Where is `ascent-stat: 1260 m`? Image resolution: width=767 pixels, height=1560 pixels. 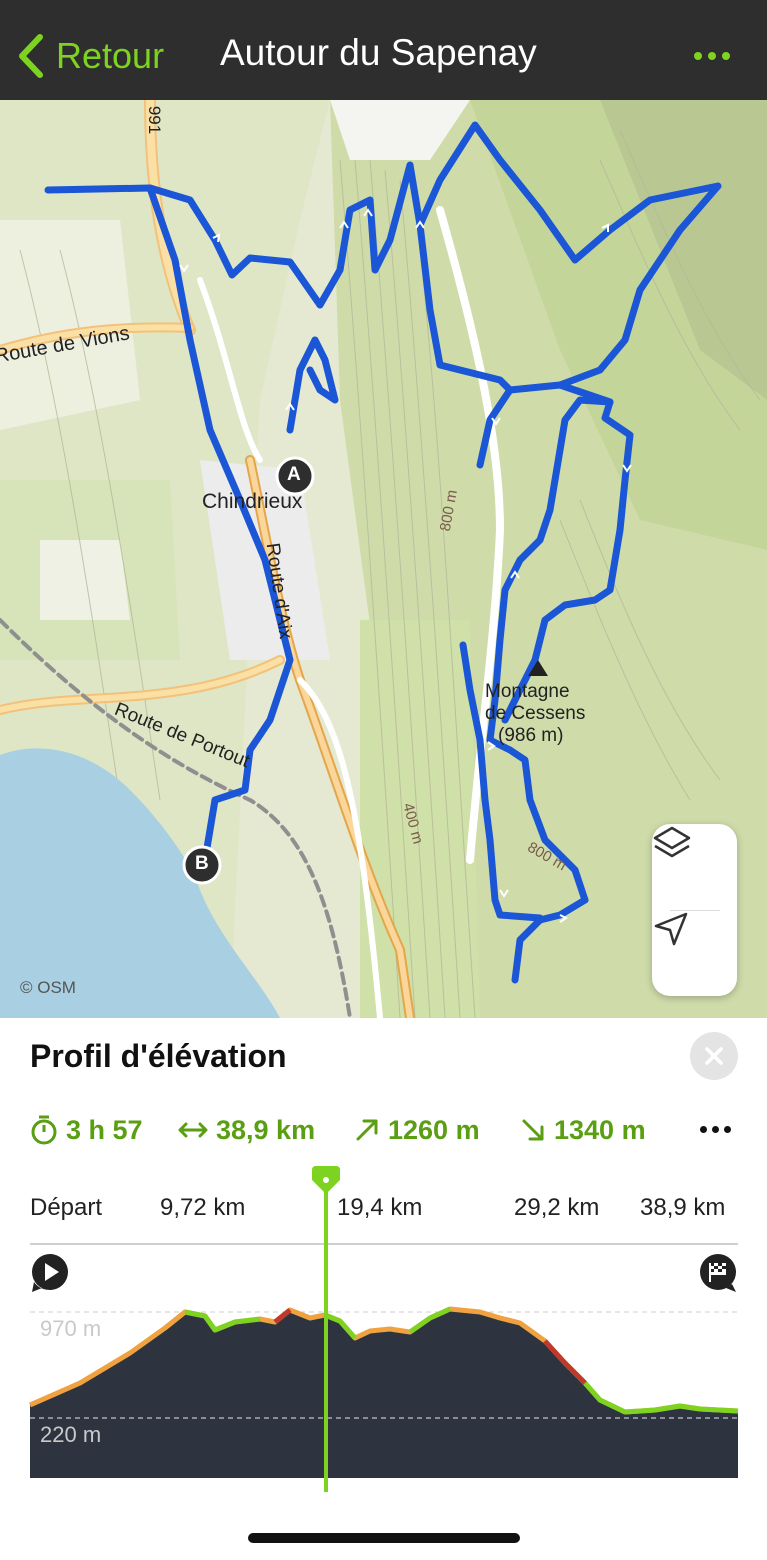 ascent-stat: 1260 m is located at coordinates (417, 1130).